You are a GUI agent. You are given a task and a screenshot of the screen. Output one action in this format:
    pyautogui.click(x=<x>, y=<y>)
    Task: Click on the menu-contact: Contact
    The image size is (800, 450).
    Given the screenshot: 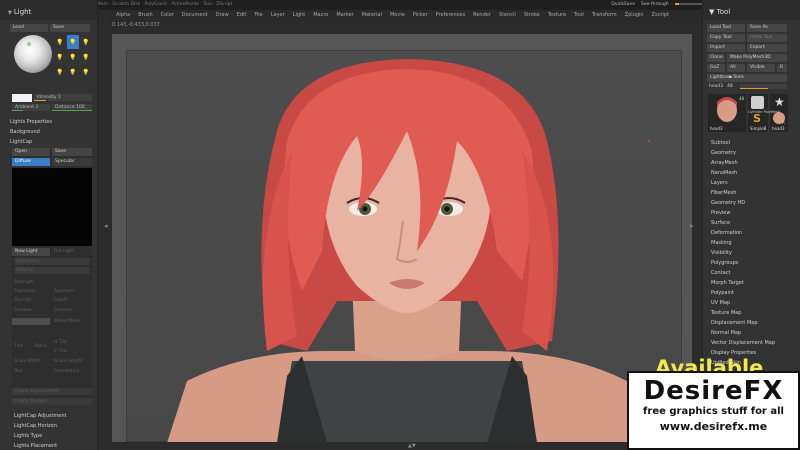 What is the action you would take?
    pyautogui.click(x=720, y=273)
    